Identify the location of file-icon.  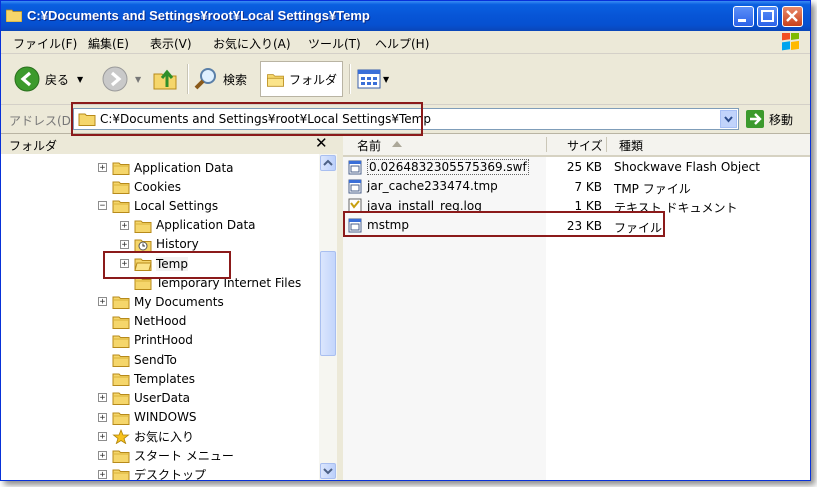
(355, 186).